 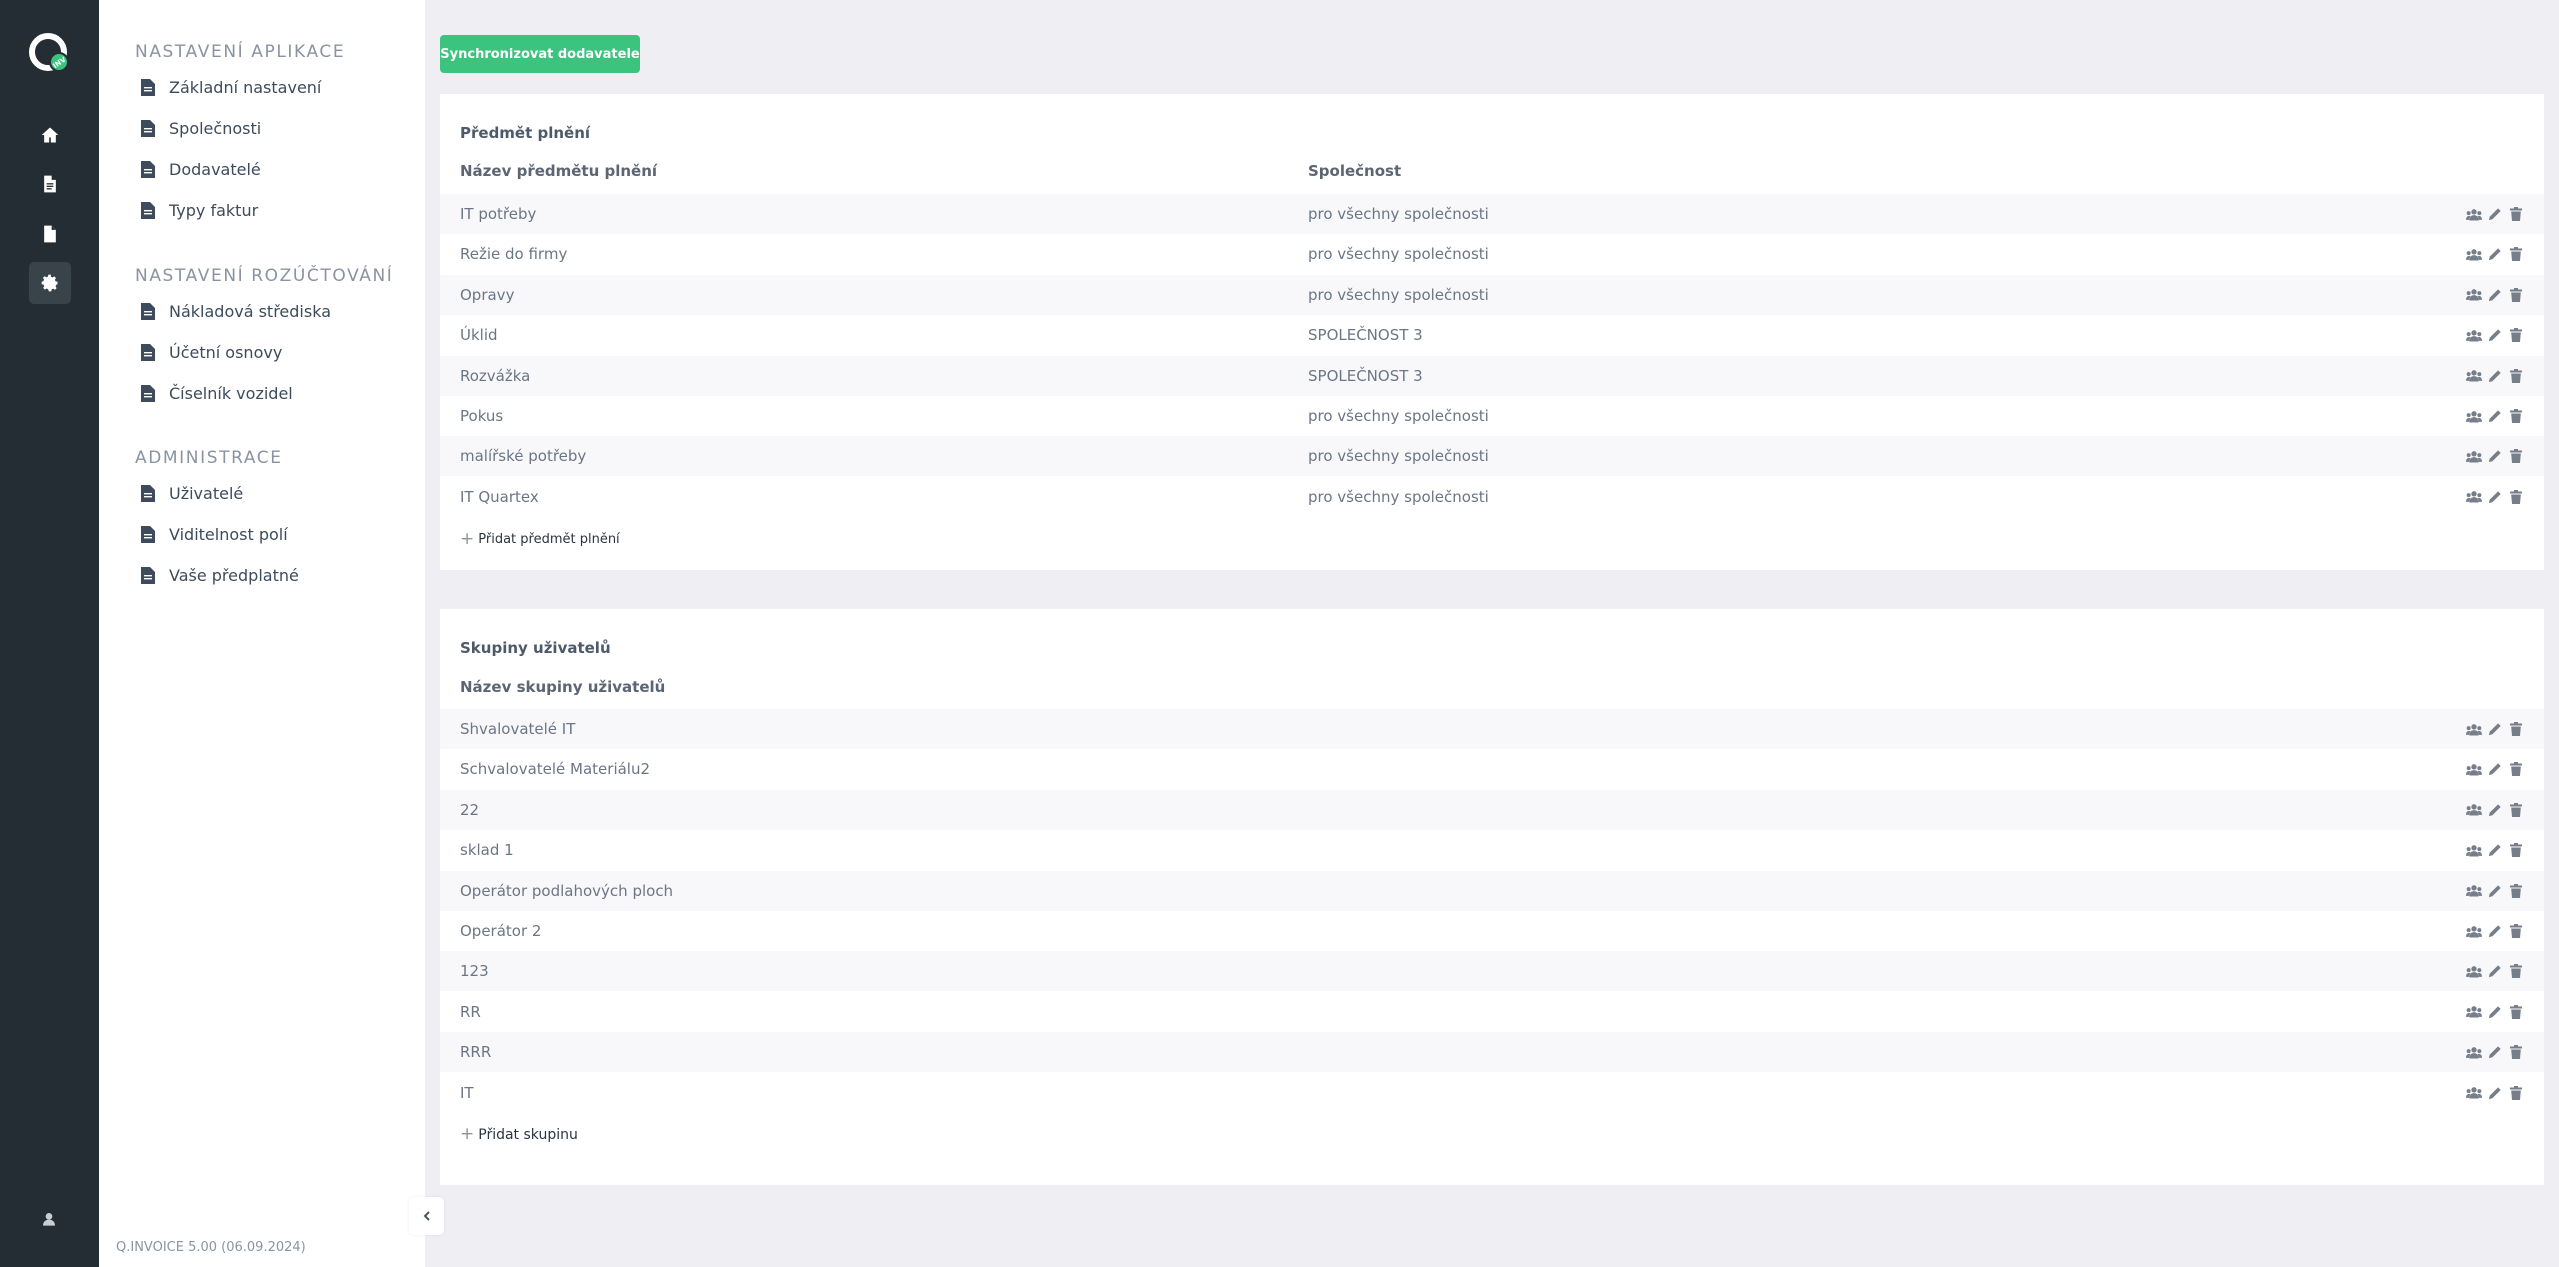 I want to click on collapse-sidebar-button, so click(x=426, y=1216).